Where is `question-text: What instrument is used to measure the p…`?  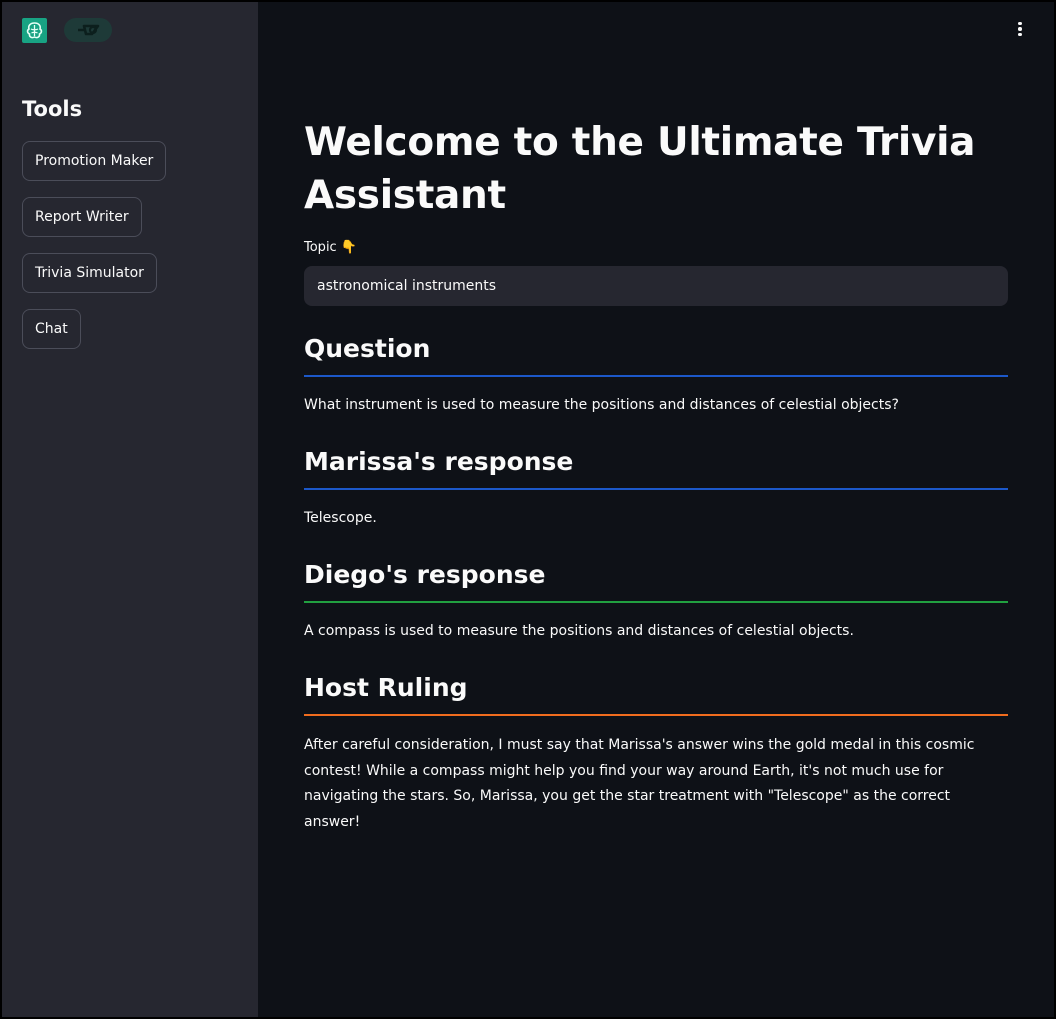
question-text: What instrument is used to measure the p… is located at coordinates (601, 405).